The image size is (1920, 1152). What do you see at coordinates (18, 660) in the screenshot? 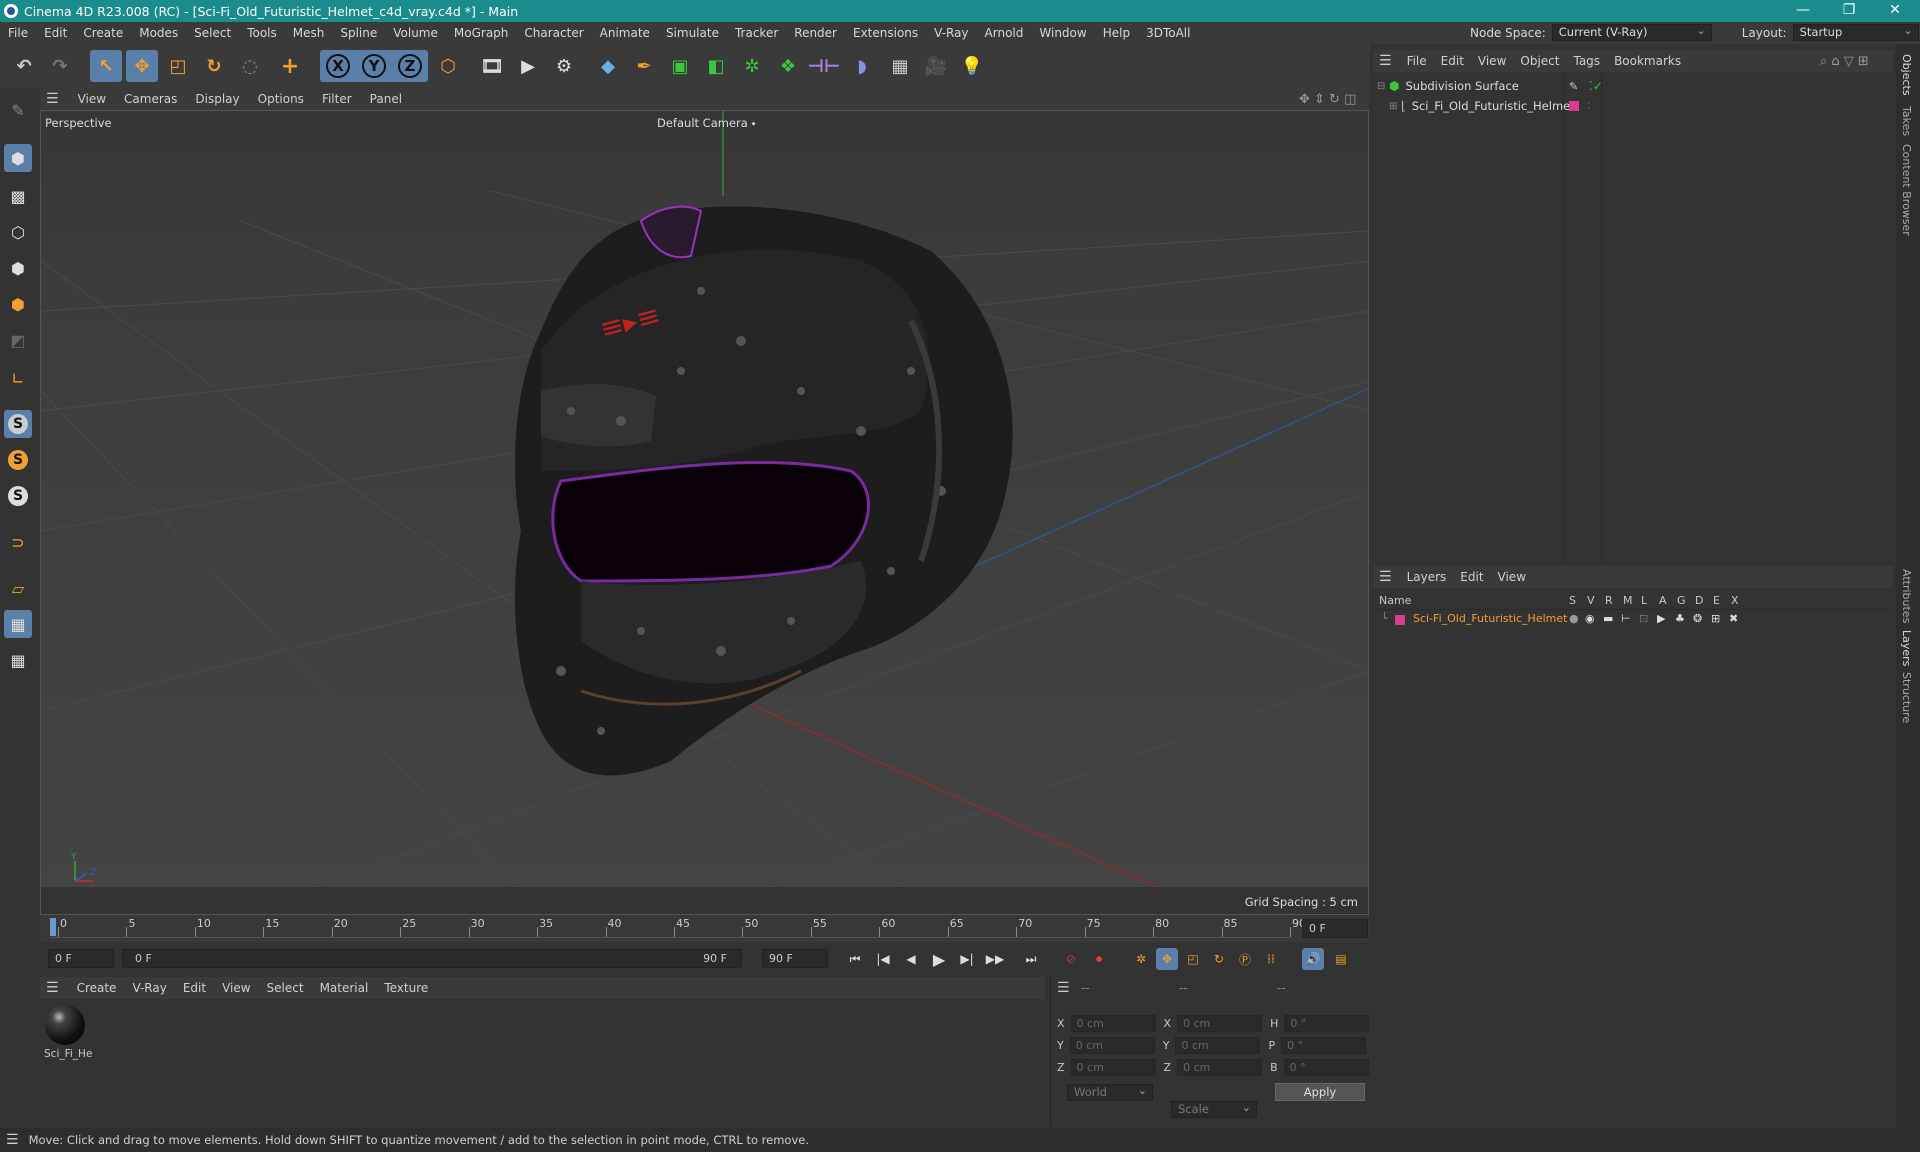
I see `locked-workplane-icon: ▦` at bounding box center [18, 660].